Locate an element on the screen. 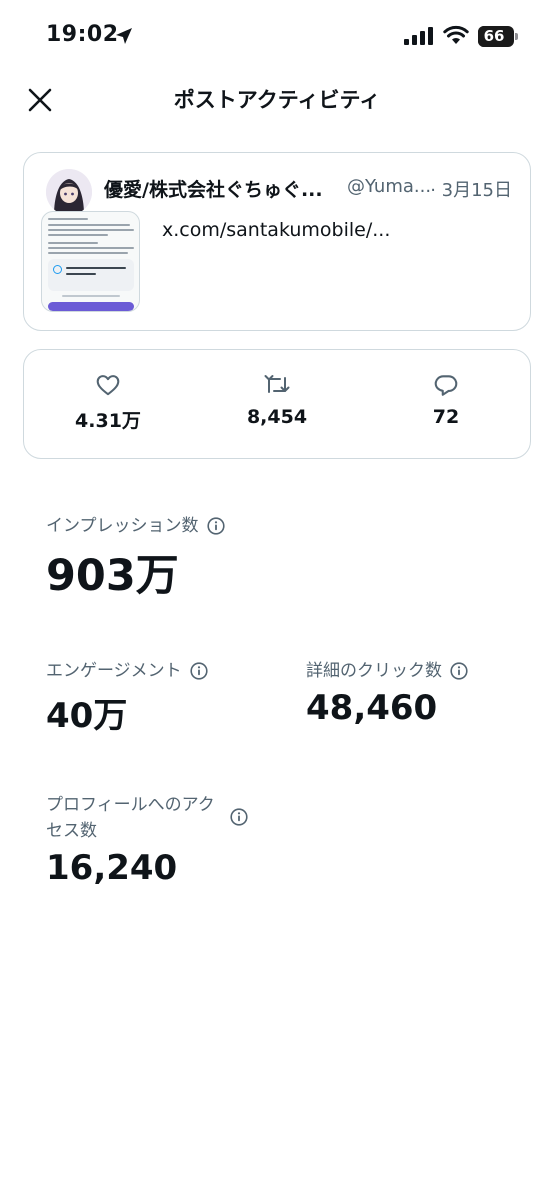 This screenshot has height=1200, width=554. battery-percentage: 66 is located at coordinates (494, 36).